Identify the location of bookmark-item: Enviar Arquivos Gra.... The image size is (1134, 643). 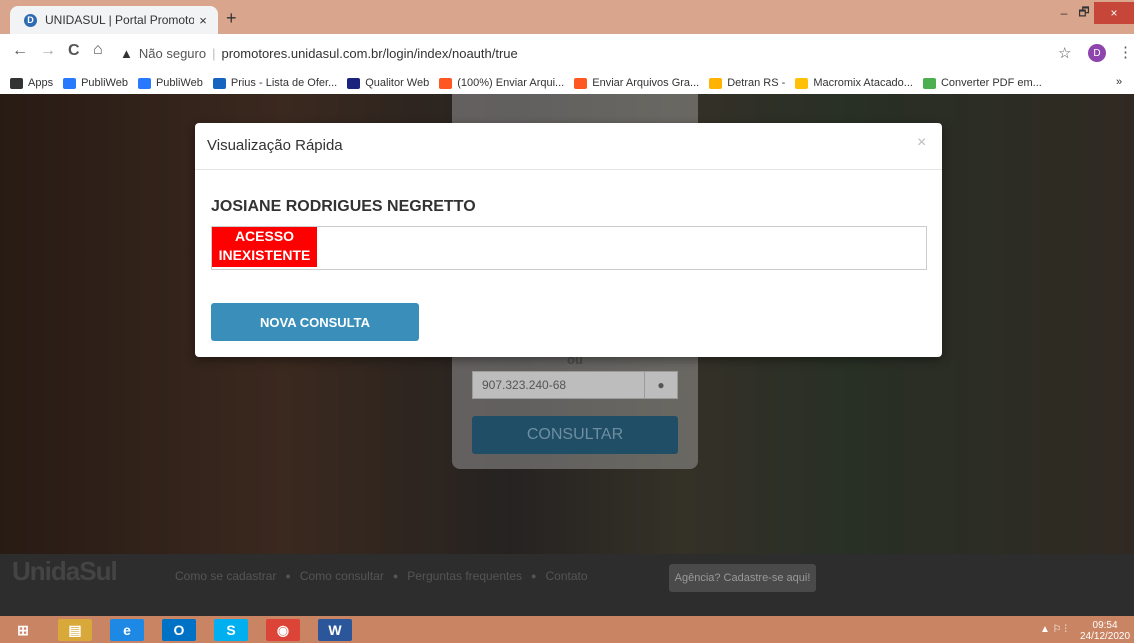
(636, 83).